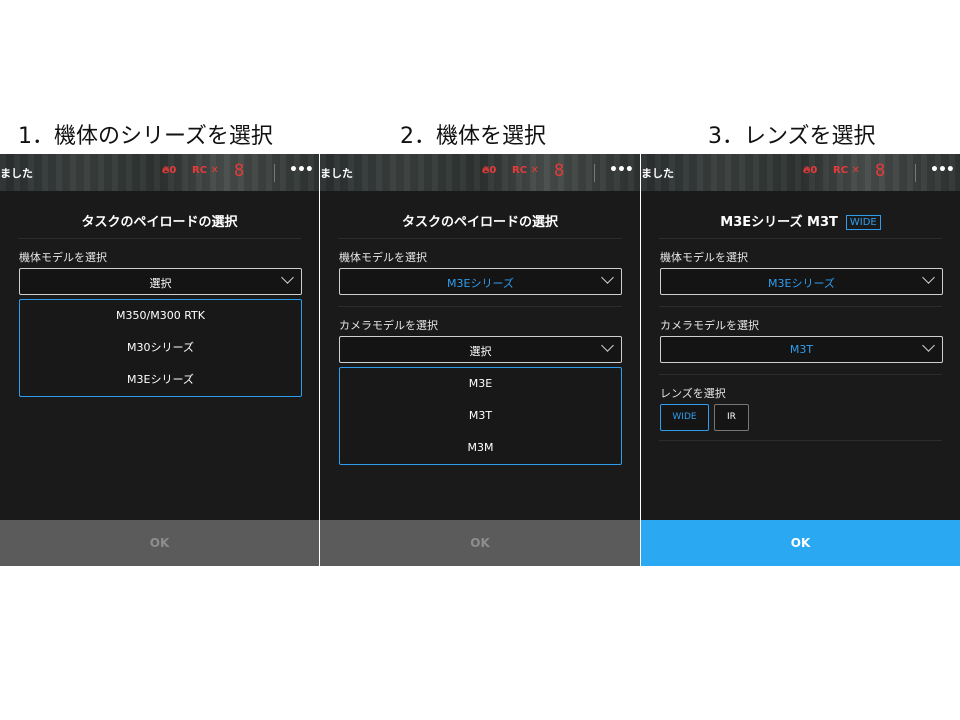 Image resolution: width=960 pixels, height=720 pixels. Describe the element at coordinates (160, 380) in the screenshot. I see `dropdown-option: M3Eシリーズ` at that location.